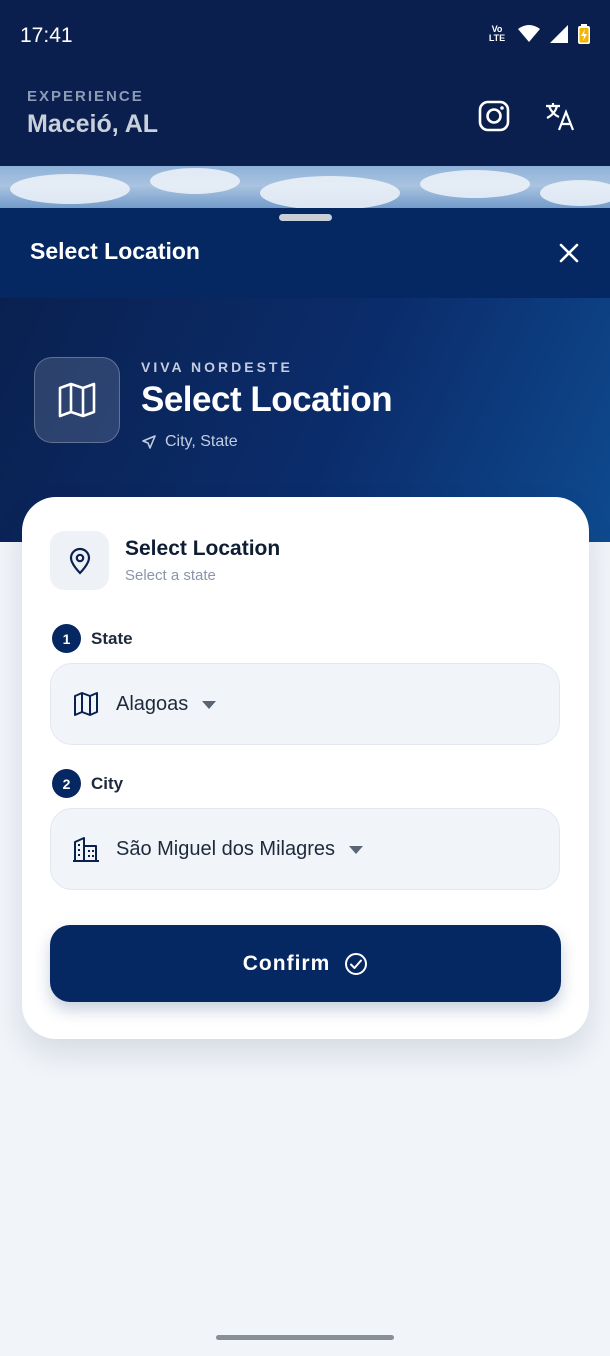 The height and width of the screenshot is (1356, 610). Describe the element at coordinates (305, 1337) in the screenshot. I see `gesture-nav-bar` at that location.